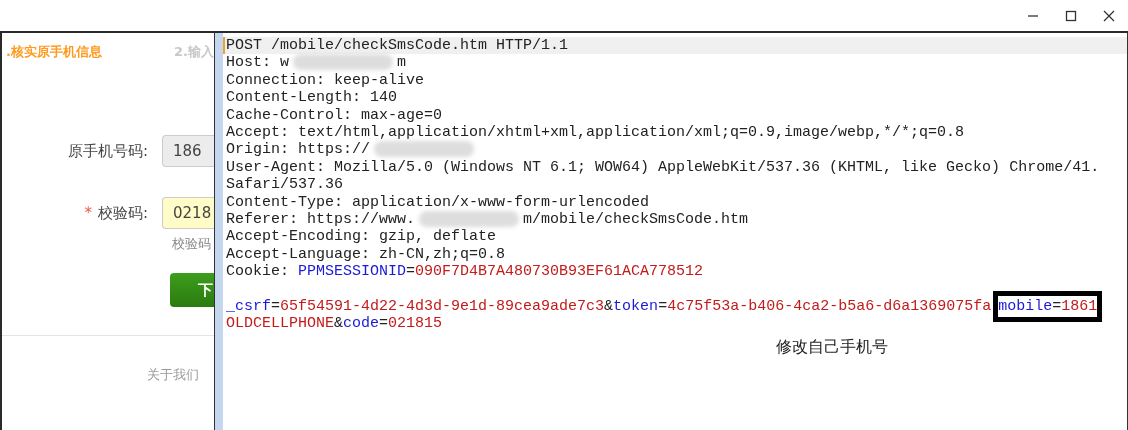  What do you see at coordinates (188, 213) in the screenshot?
I see `text-field: 0218` at bounding box center [188, 213].